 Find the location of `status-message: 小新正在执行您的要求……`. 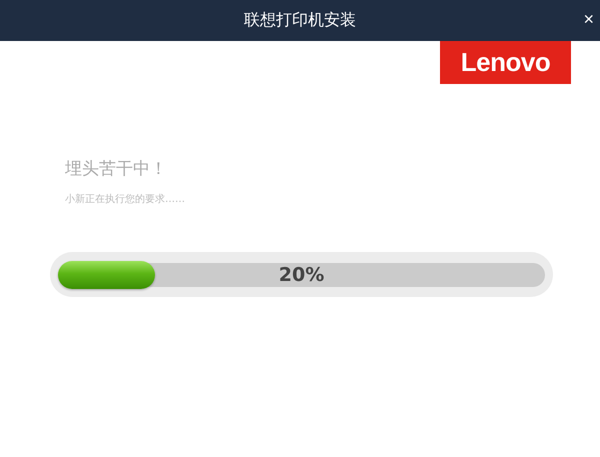

status-message: 小新正在执行您的要求…… is located at coordinates (125, 199).